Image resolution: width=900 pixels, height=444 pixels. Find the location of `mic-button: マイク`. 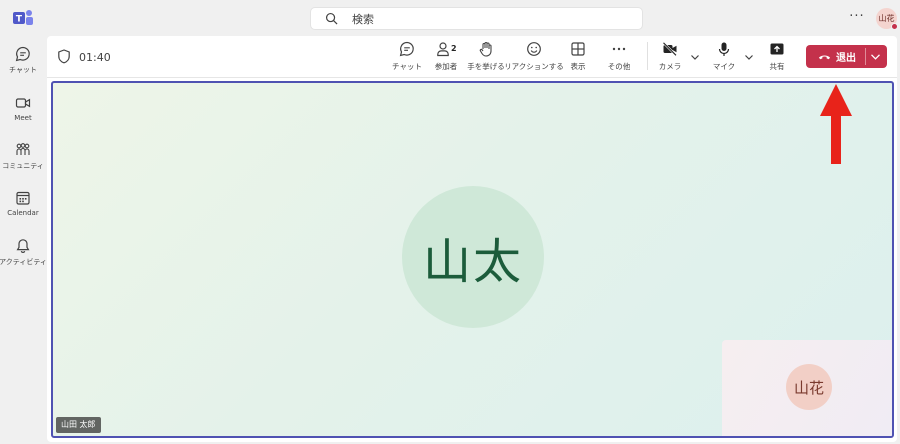

mic-button: マイク is located at coordinates (724, 58).